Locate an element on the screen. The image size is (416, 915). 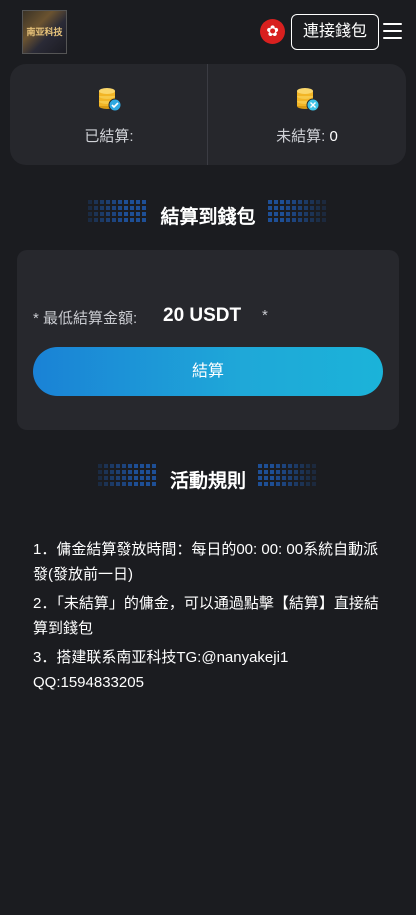
connect-wallet-button: 連接錢包 is located at coordinates (335, 32).